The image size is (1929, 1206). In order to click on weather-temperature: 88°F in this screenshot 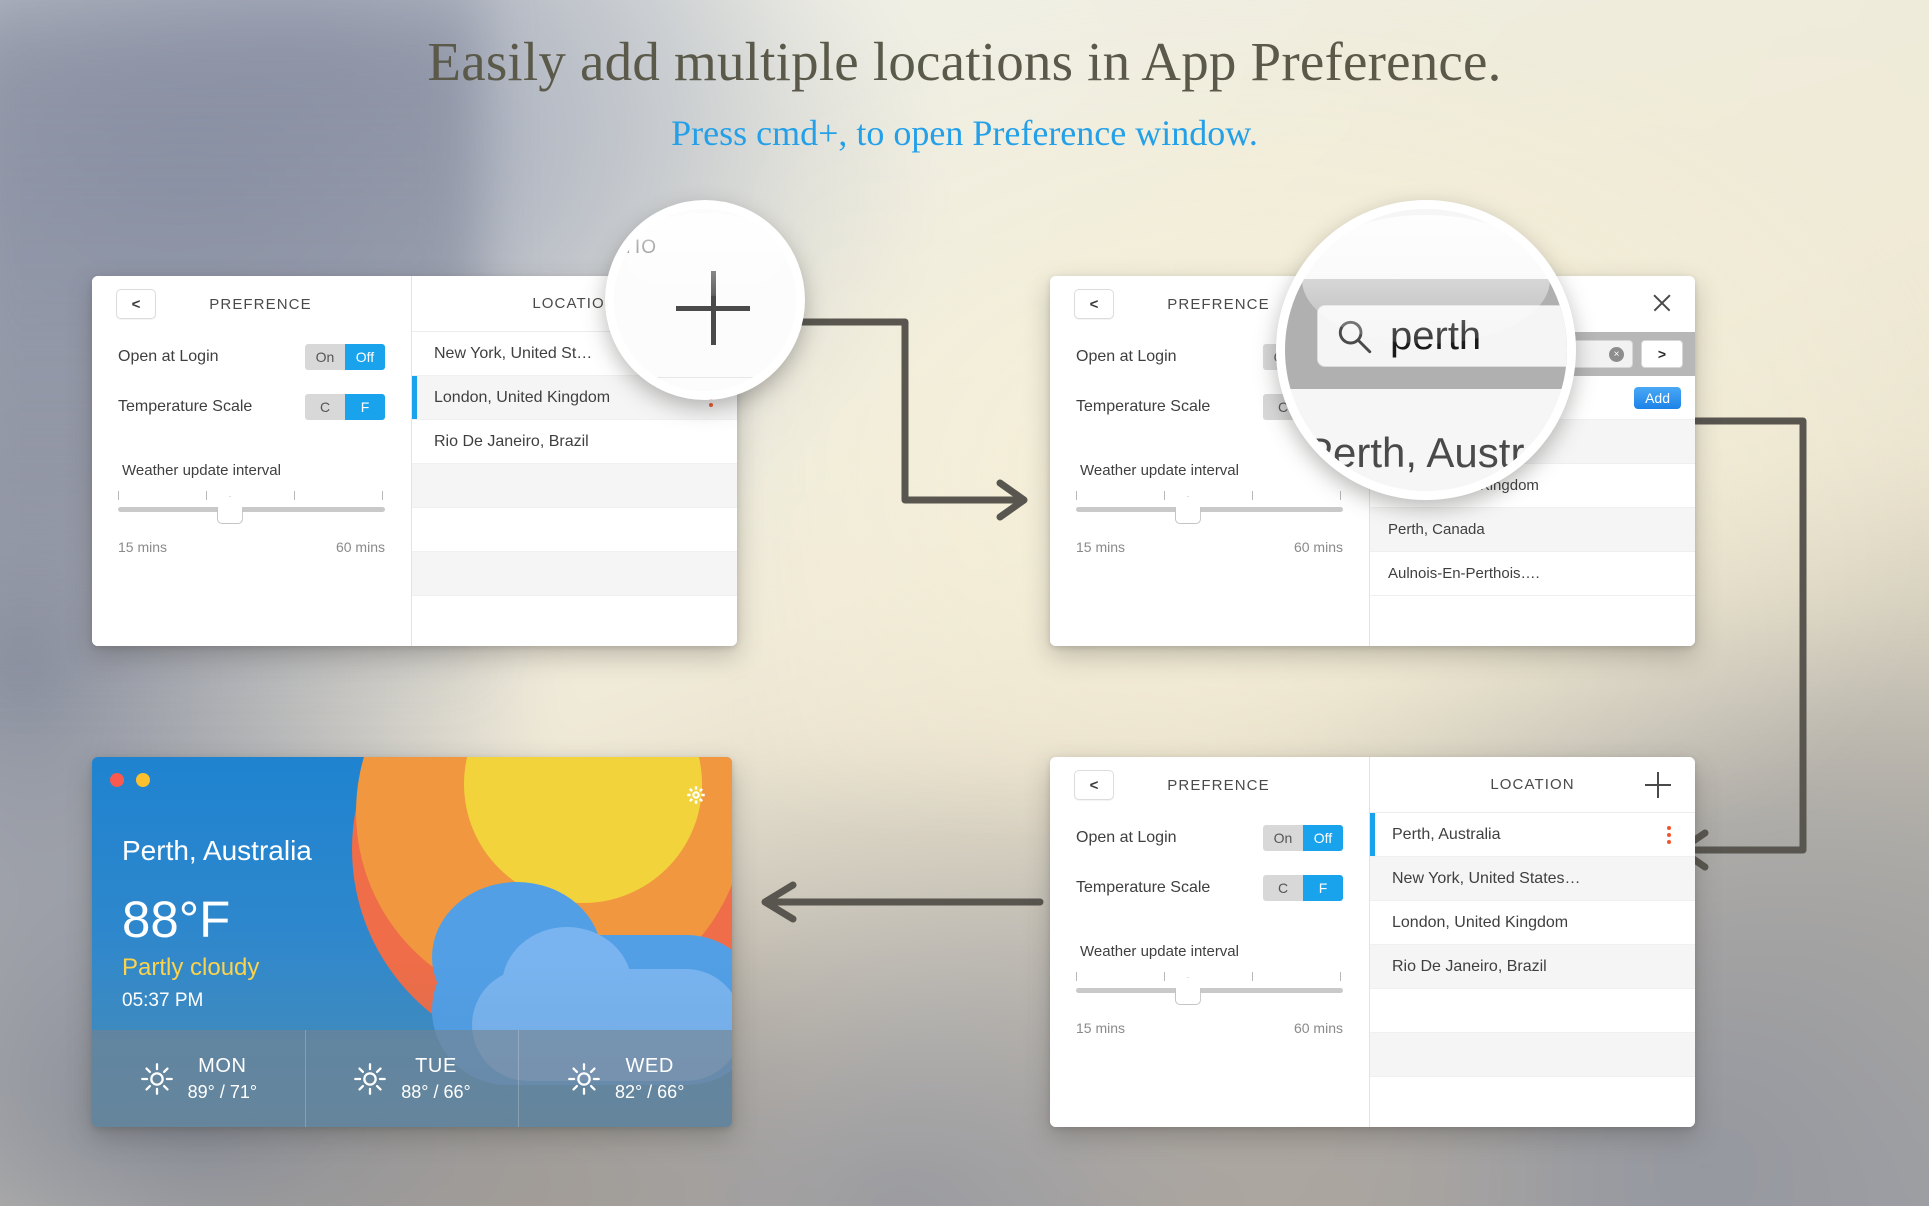, I will do `click(176, 919)`.